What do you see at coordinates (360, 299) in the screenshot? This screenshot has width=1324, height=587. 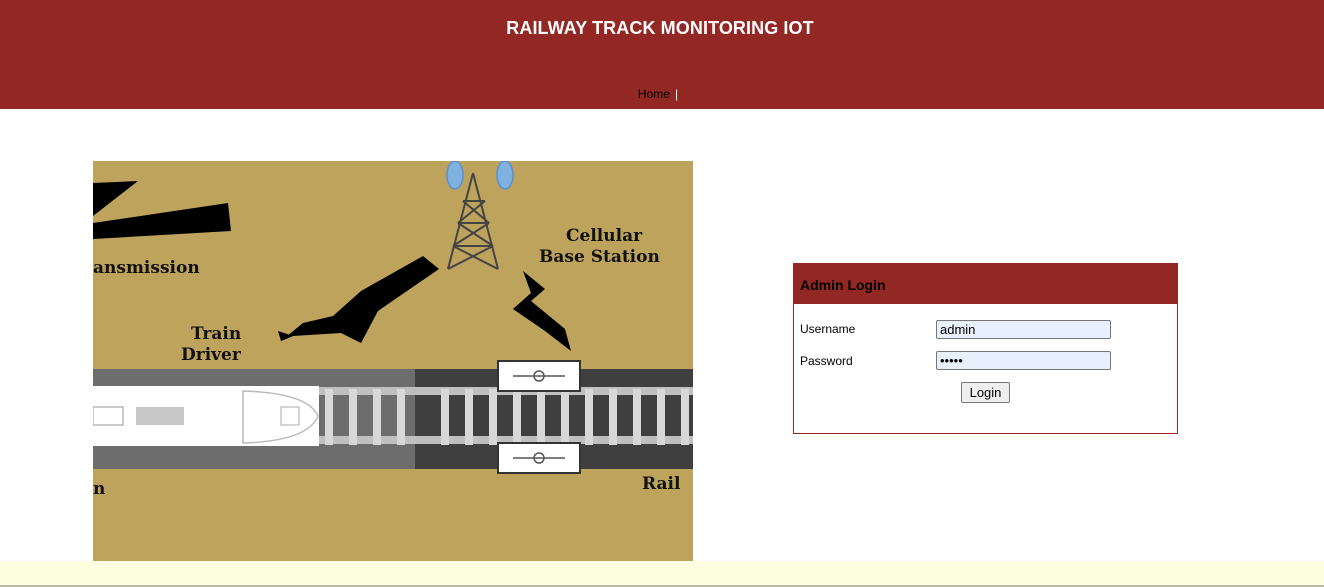 I see `signal-bolt-icon` at bounding box center [360, 299].